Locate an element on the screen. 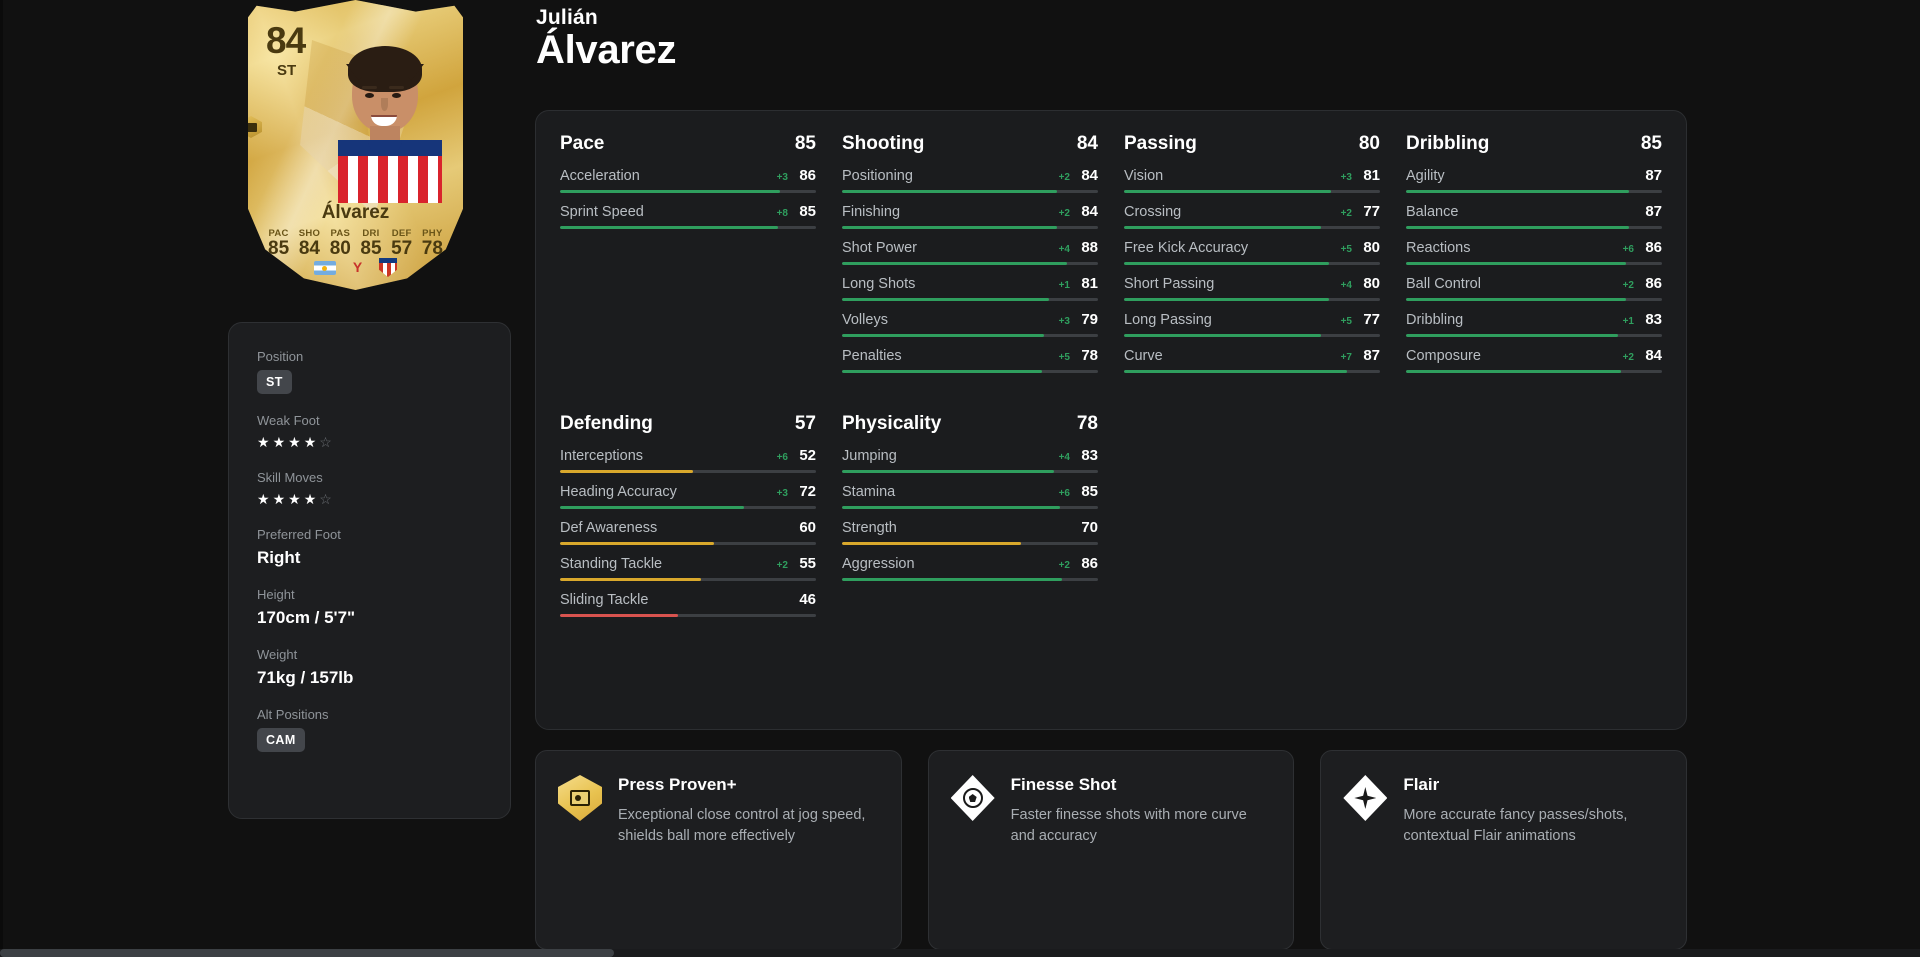 This screenshot has width=1920, height=957. stat-value: 87 is located at coordinates (1653, 211).